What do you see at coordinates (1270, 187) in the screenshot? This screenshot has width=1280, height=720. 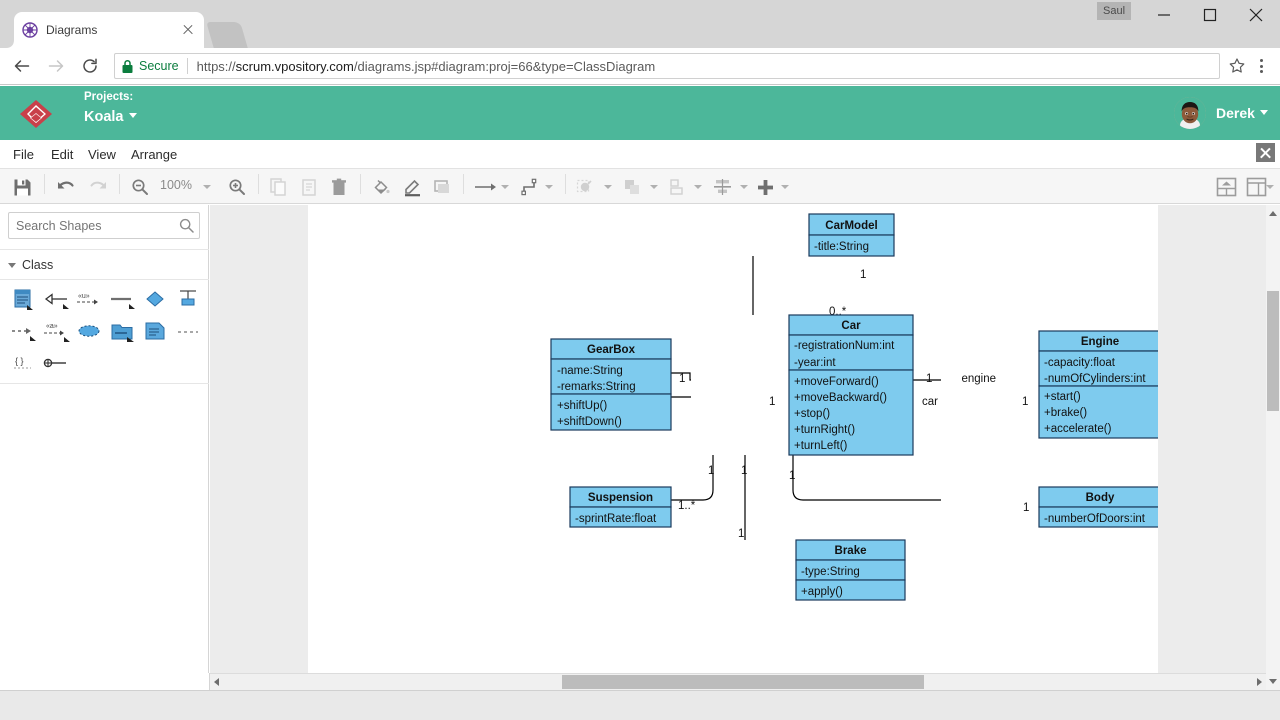 I see `format-panel-dropdown` at bounding box center [1270, 187].